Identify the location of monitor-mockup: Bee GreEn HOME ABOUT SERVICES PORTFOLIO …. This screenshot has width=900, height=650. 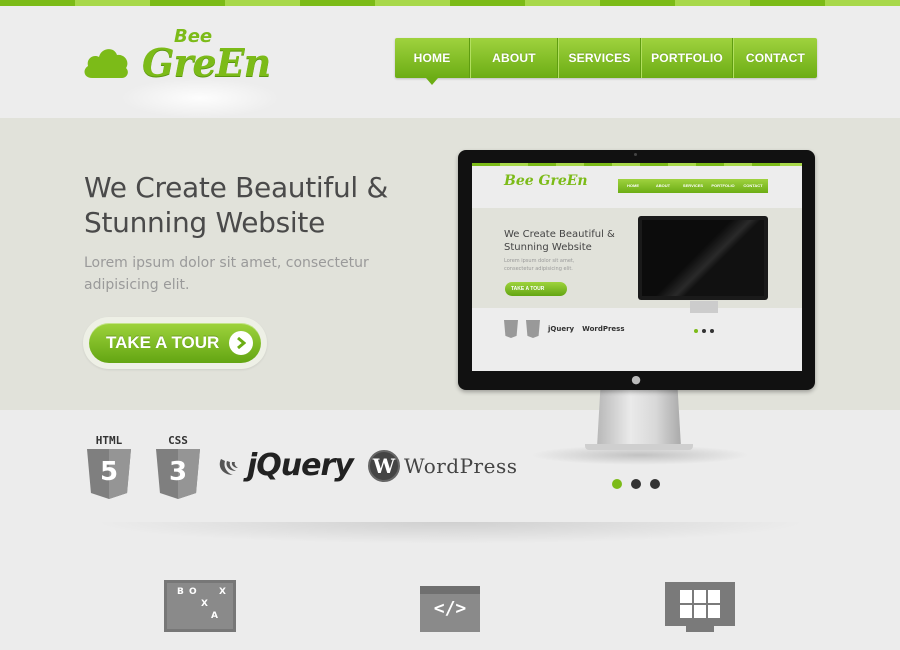
(636, 270).